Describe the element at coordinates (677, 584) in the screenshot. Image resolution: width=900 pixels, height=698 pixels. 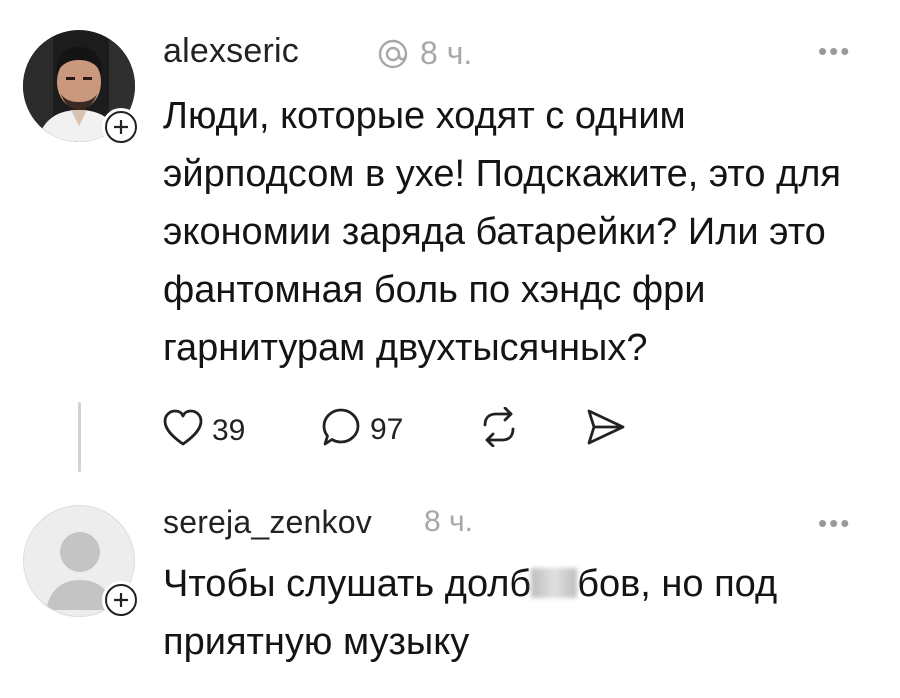
I see `reply-text-part: бов, но под` at that location.